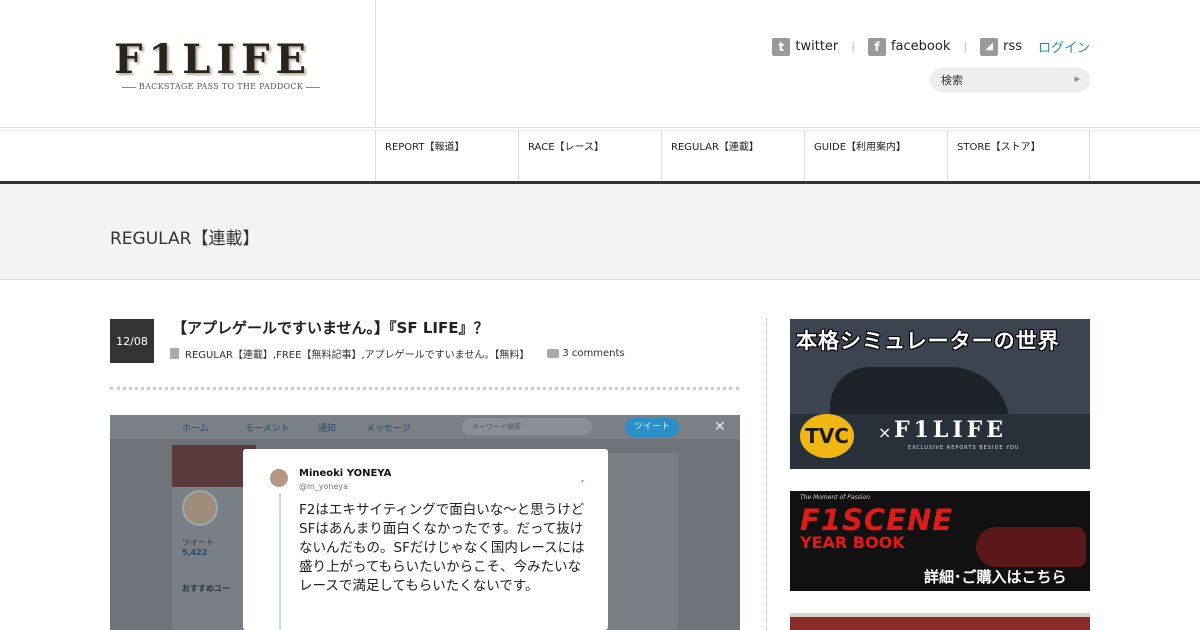 Image resolution: width=1200 pixels, height=630 pixels. I want to click on yearbook-label: YEAR BOOK, so click(852, 542).